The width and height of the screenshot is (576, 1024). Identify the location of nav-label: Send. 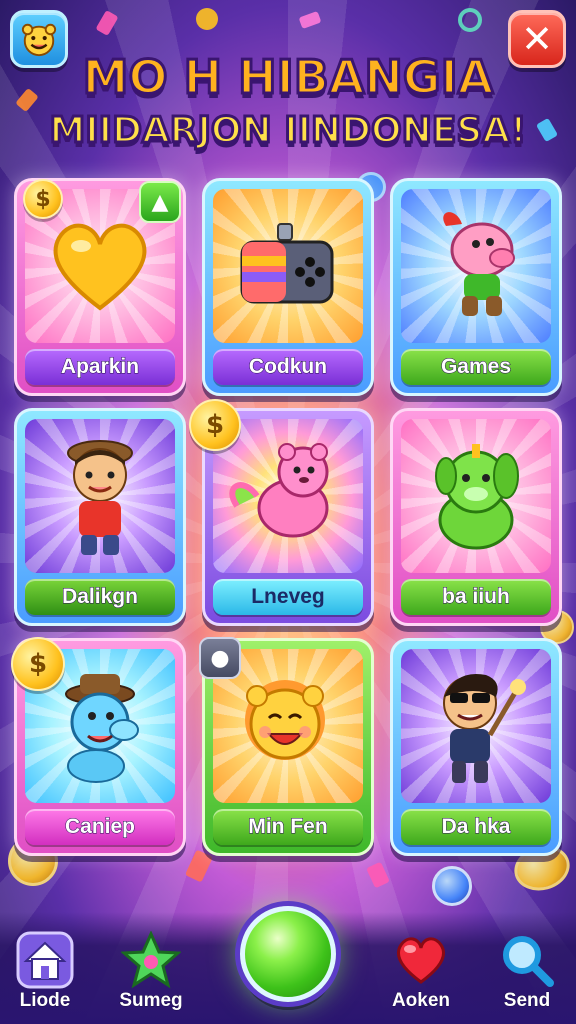
(527, 1001).